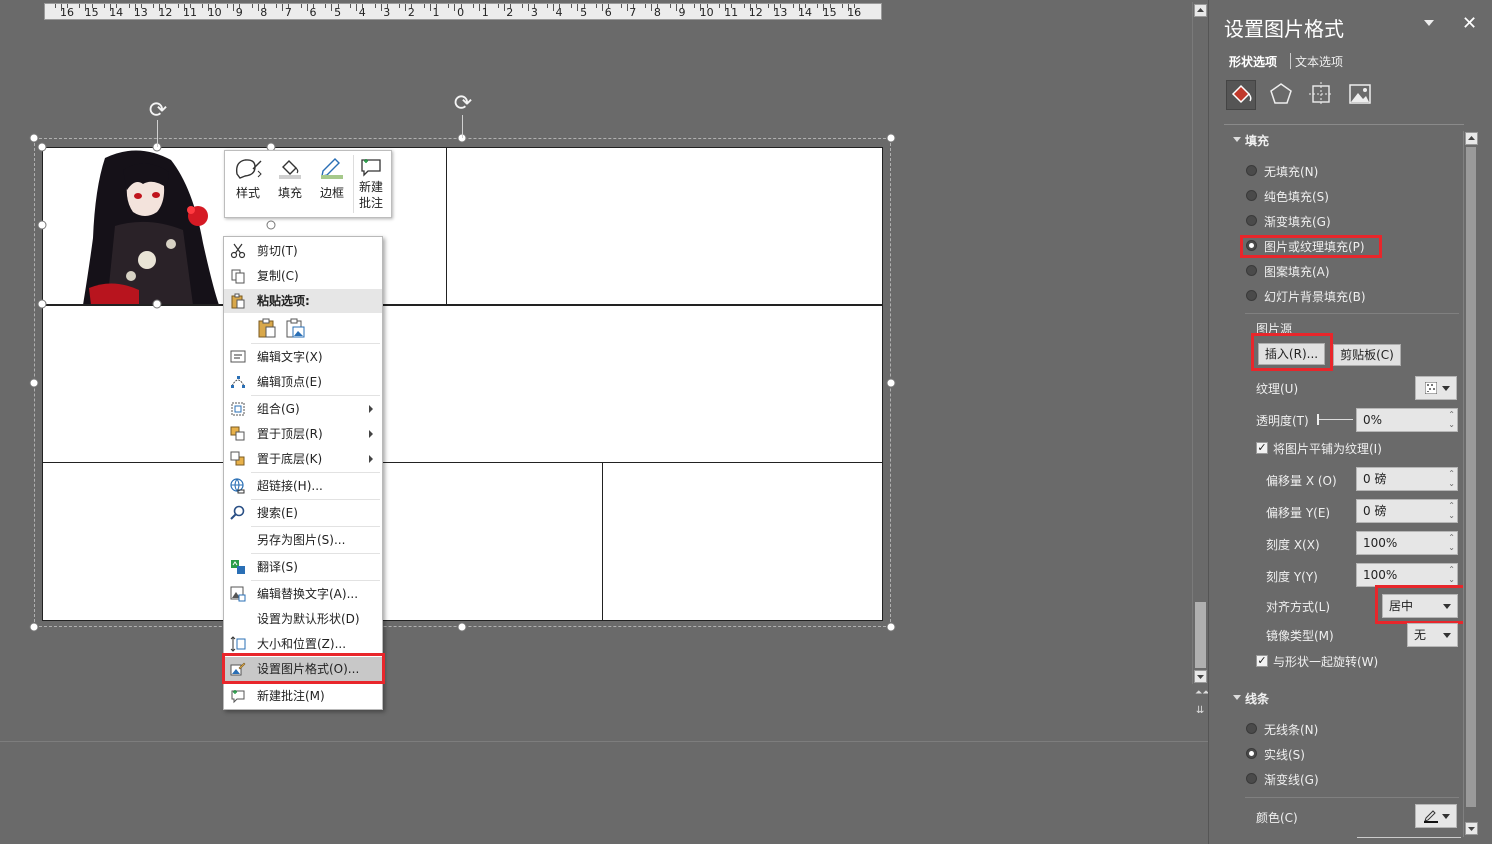 The width and height of the screenshot is (1492, 844). I want to click on new-comment-button: 新建 批注, so click(371, 184).